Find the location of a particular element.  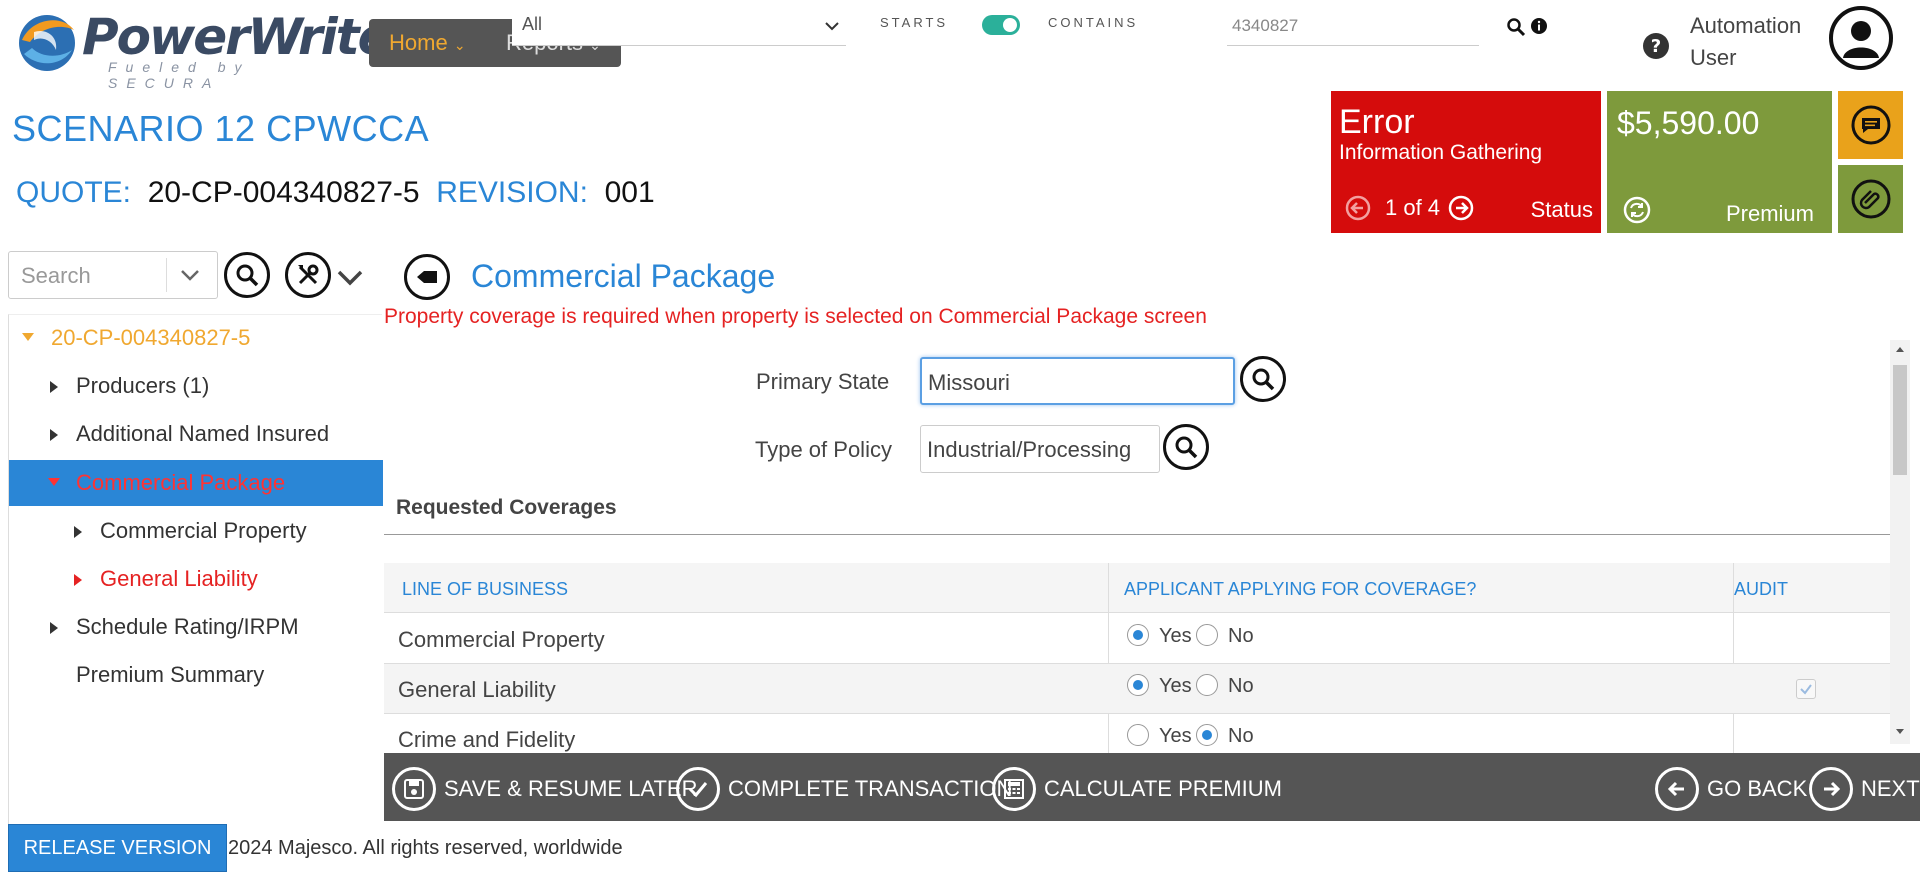

scroll-up-icon is located at coordinates (1900, 349).